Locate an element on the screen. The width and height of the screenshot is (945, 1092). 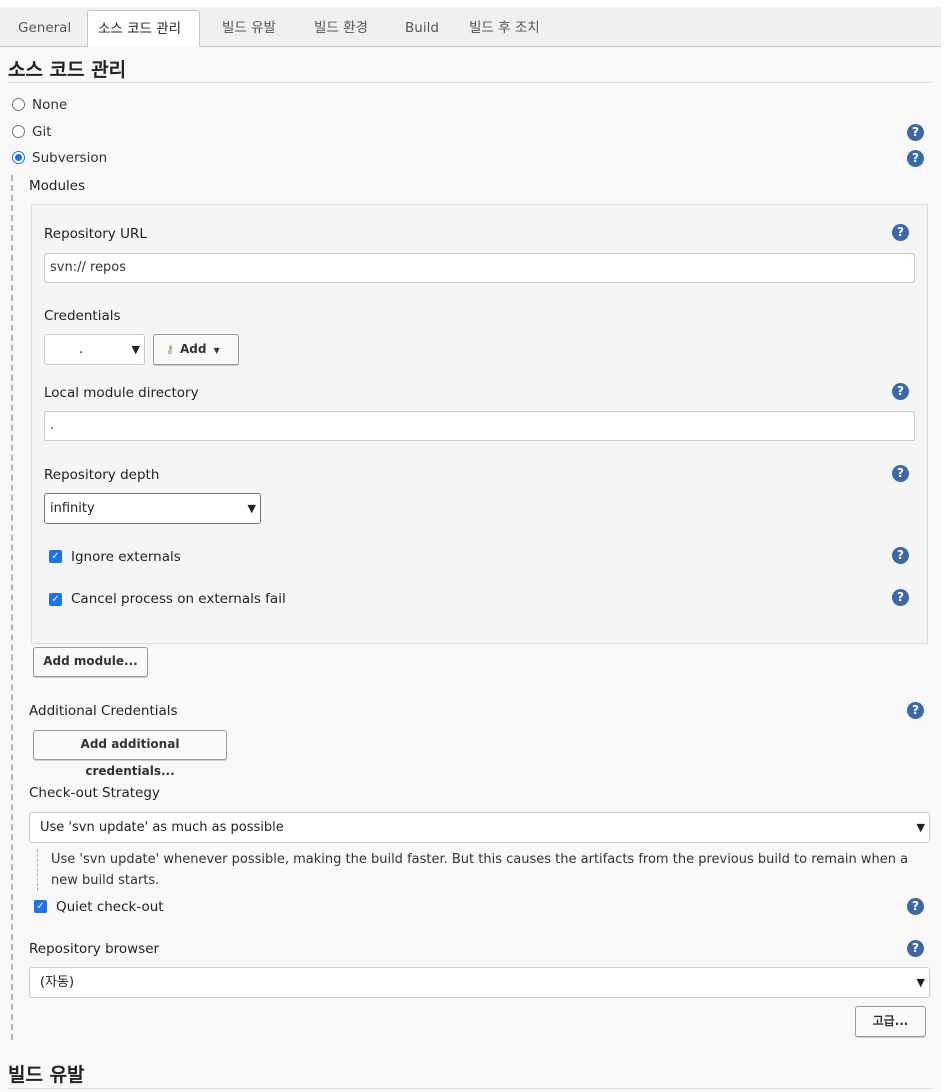
checkout-strategy-label: Check-out Strategy is located at coordinates (94, 793).